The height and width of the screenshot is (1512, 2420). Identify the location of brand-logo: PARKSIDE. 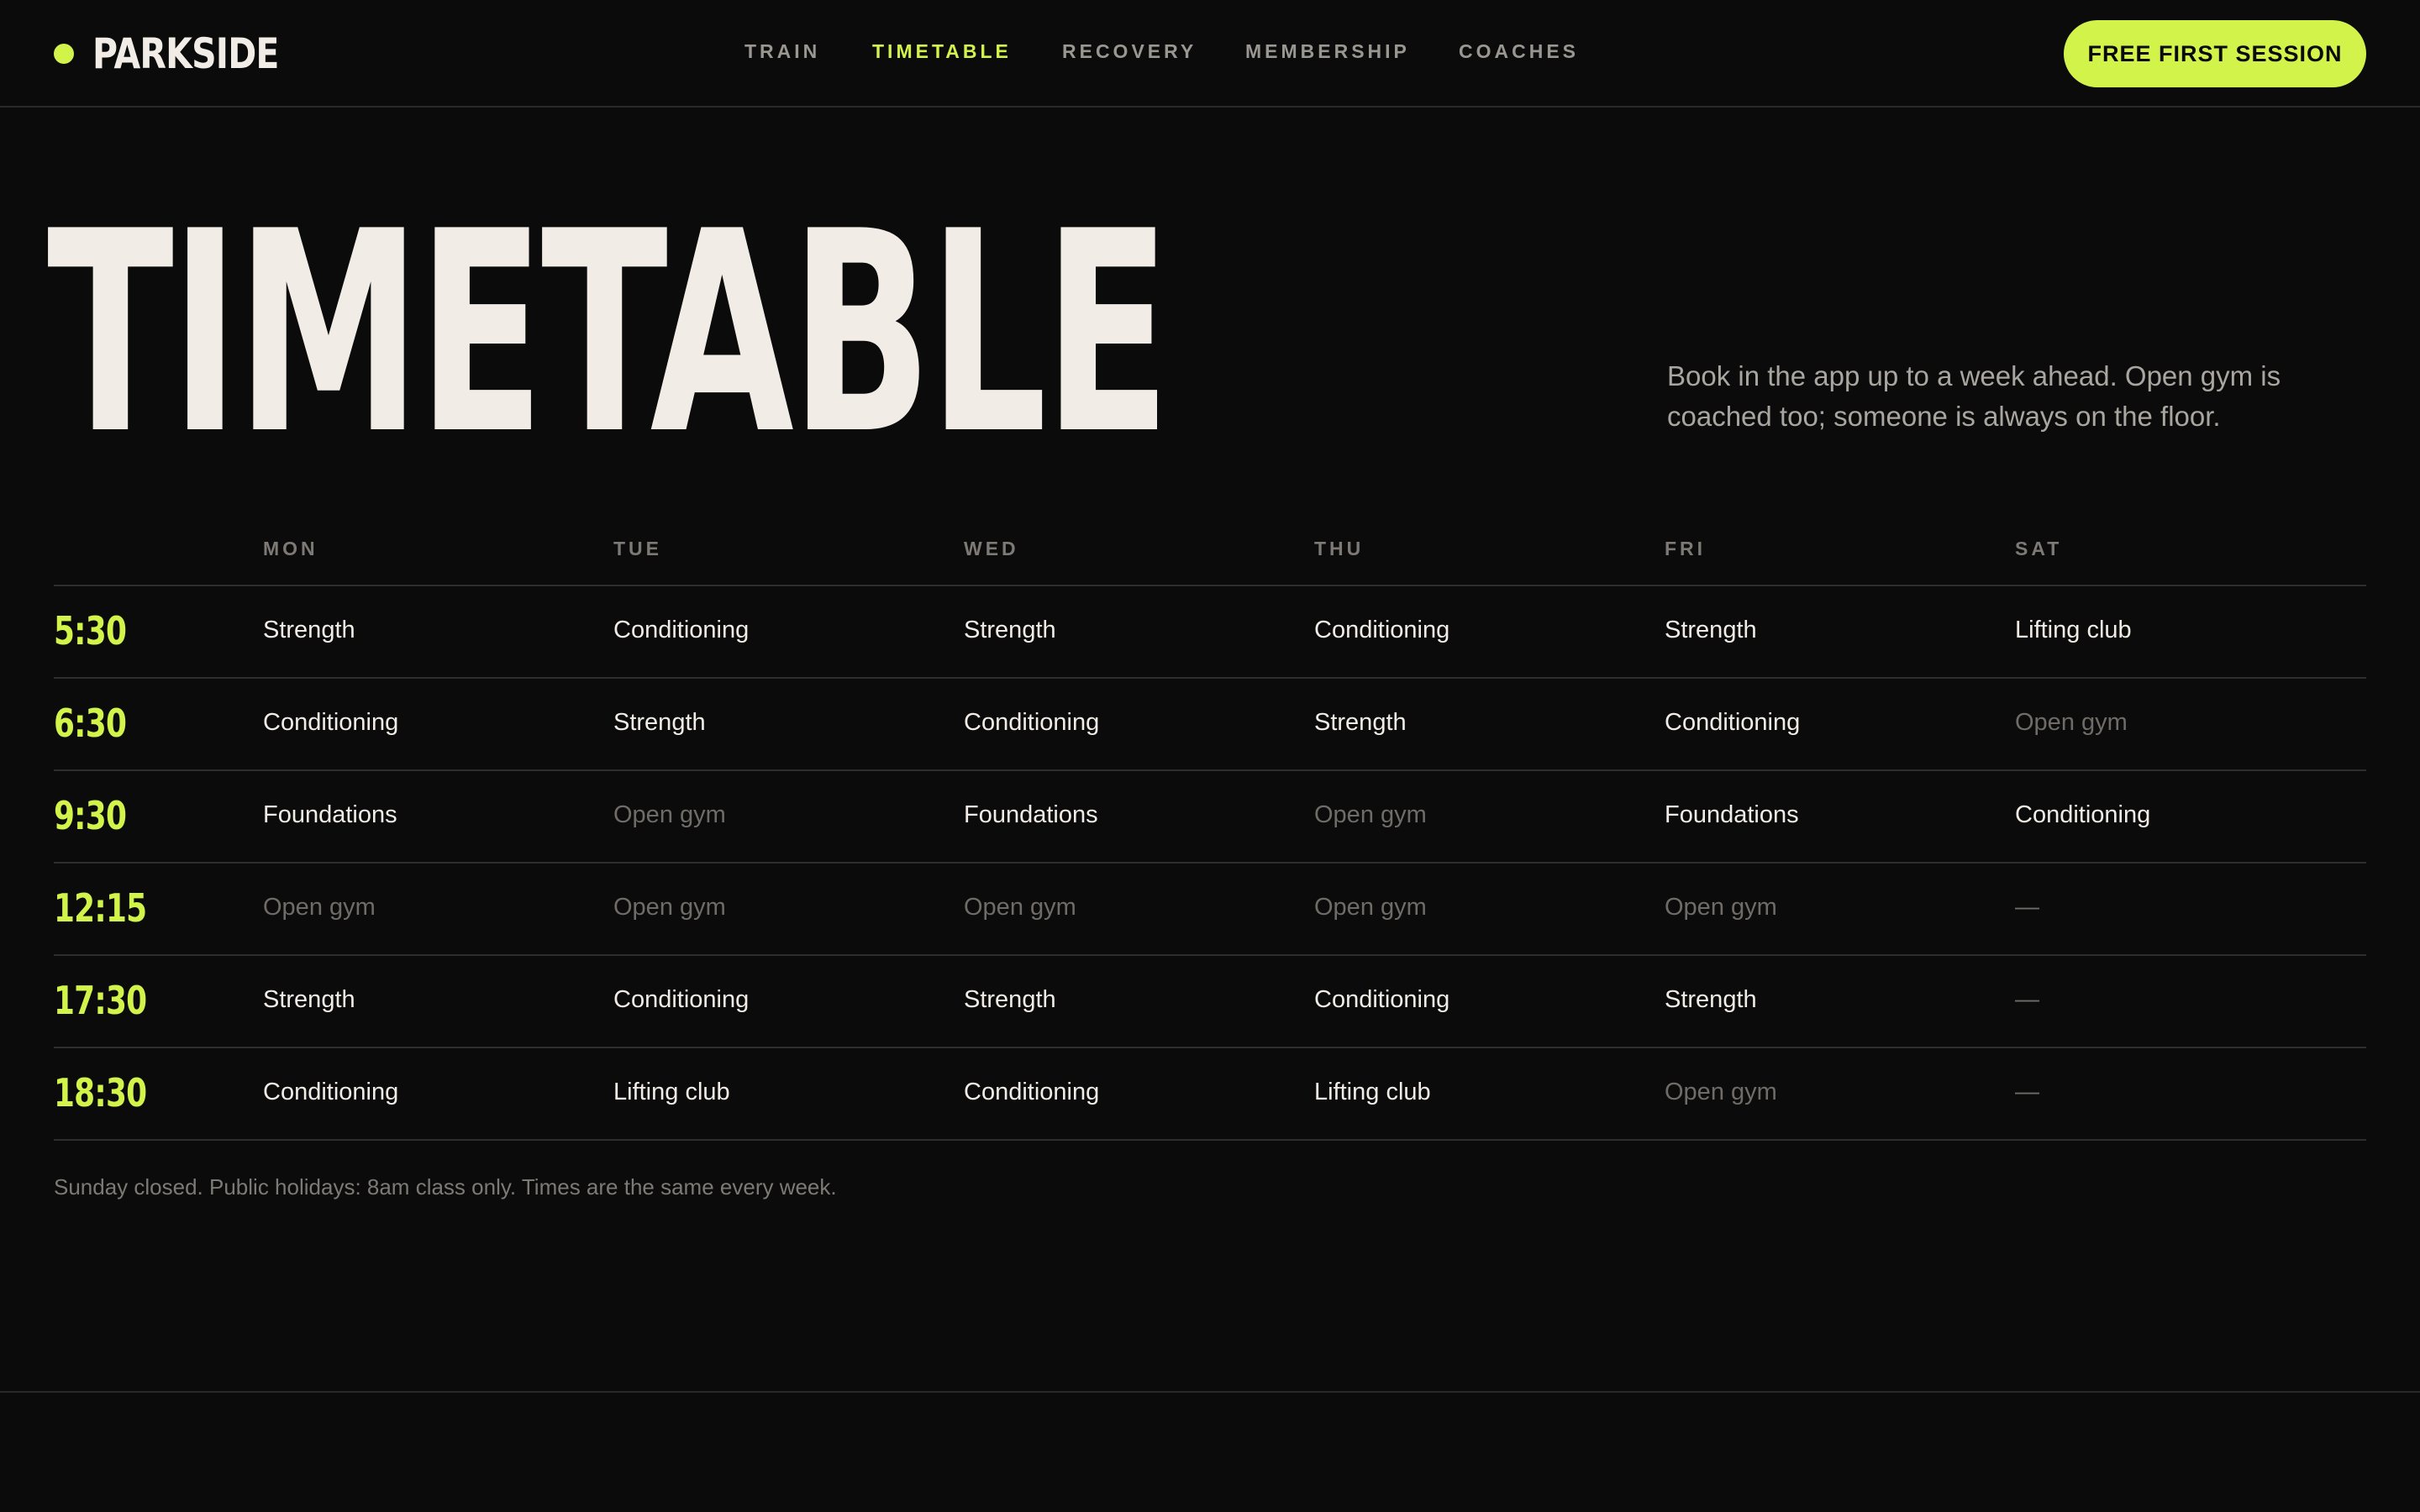
(187, 53).